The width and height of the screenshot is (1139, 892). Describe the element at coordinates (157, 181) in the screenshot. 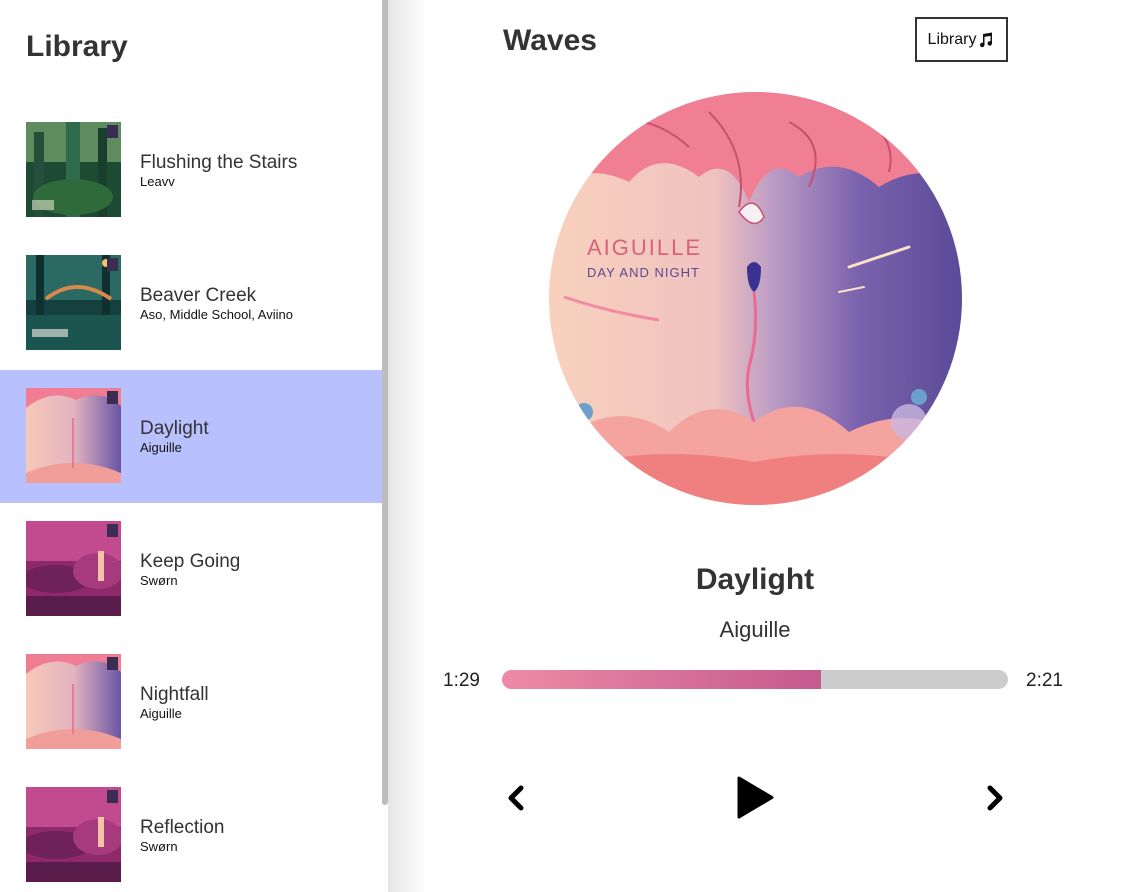

I see `song-artist: Leavv` at that location.